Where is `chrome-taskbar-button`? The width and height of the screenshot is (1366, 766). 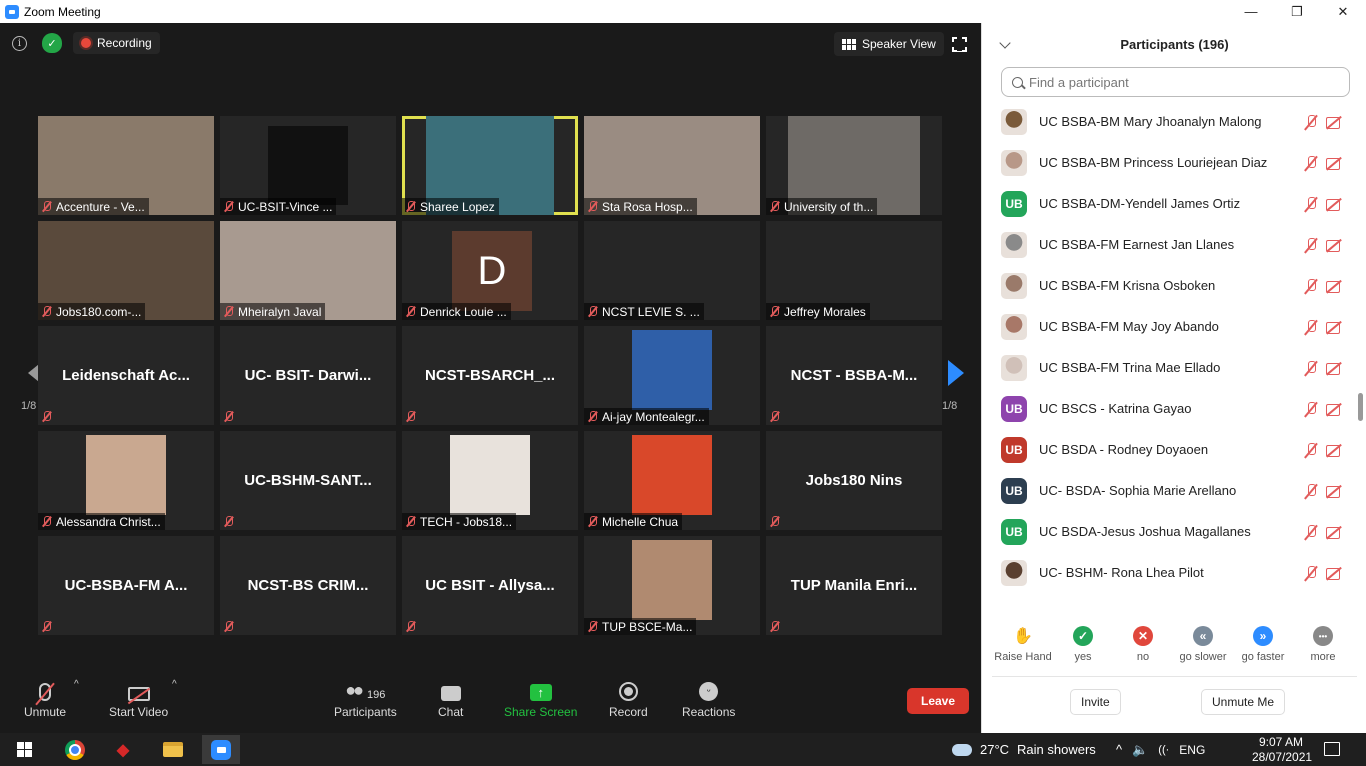
chrome-taskbar-button is located at coordinates (75, 749).